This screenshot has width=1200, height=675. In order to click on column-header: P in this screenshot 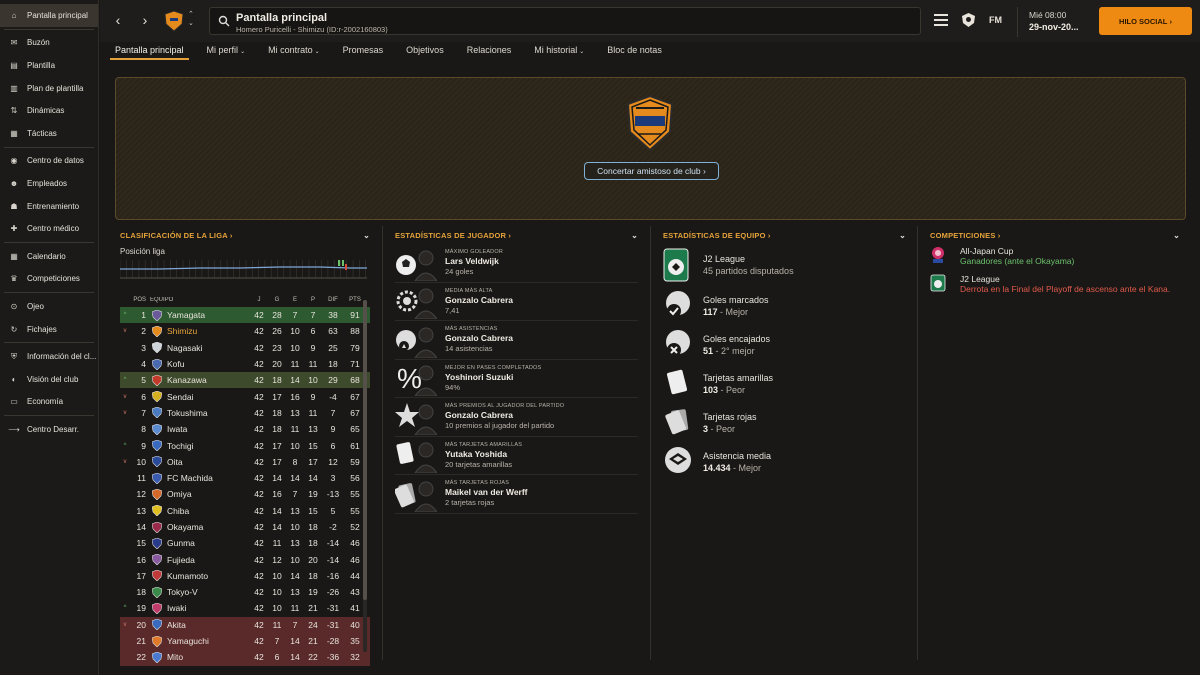, I will do `click(313, 300)`.